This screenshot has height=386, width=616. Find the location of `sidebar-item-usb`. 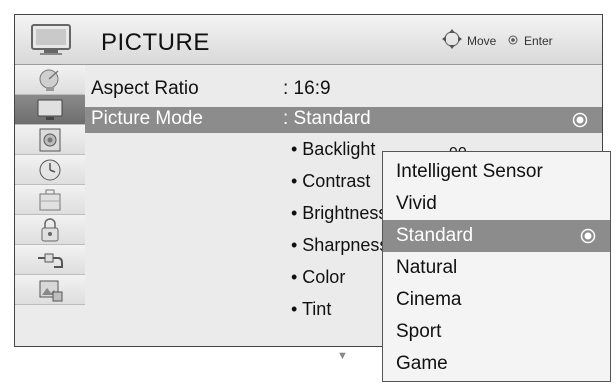

sidebar-item-usb is located at coordinates (50, 290).